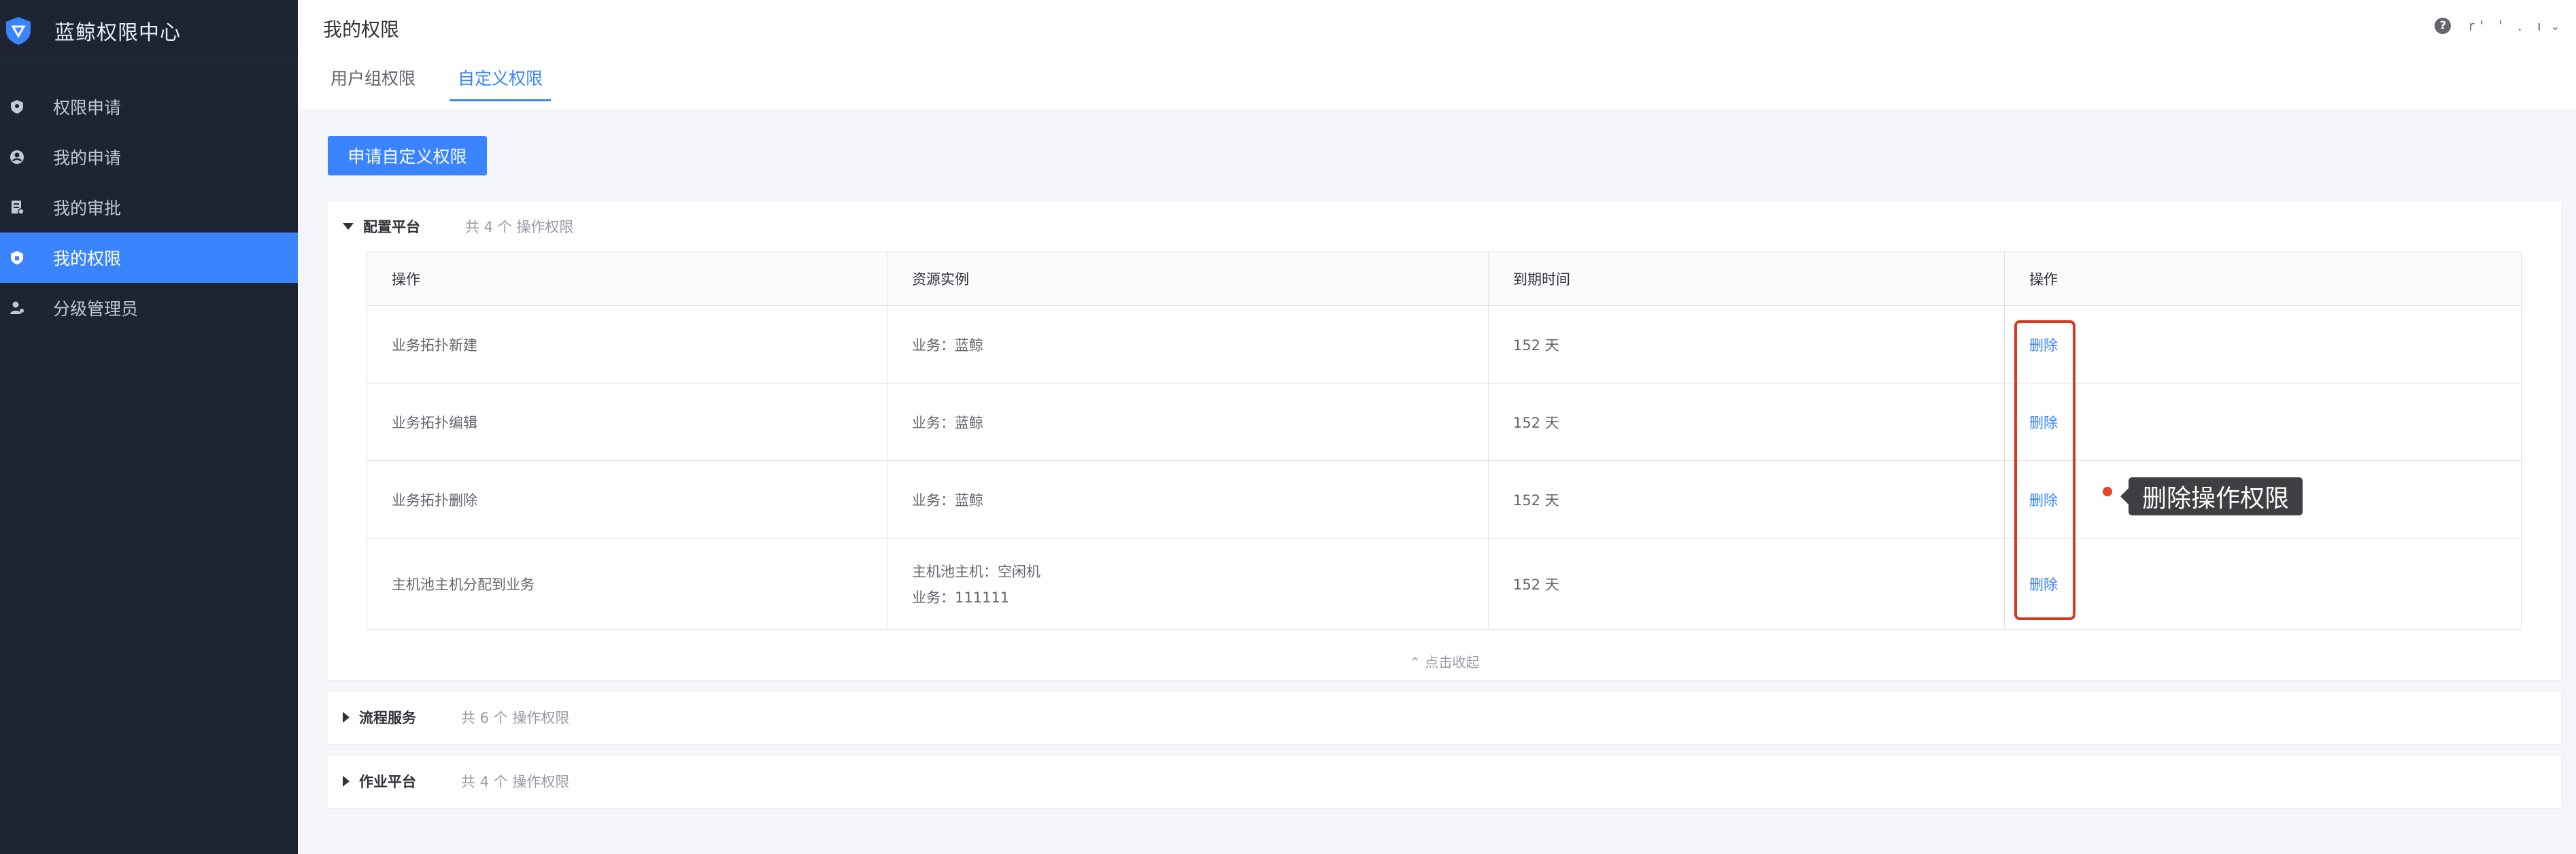 Image resolution: width=2576 pixels, height=854 pixels. Describe the element at coordinates (2211, 496) in the screenshot. I see `annotation-label: 删除操作权限` at that location.